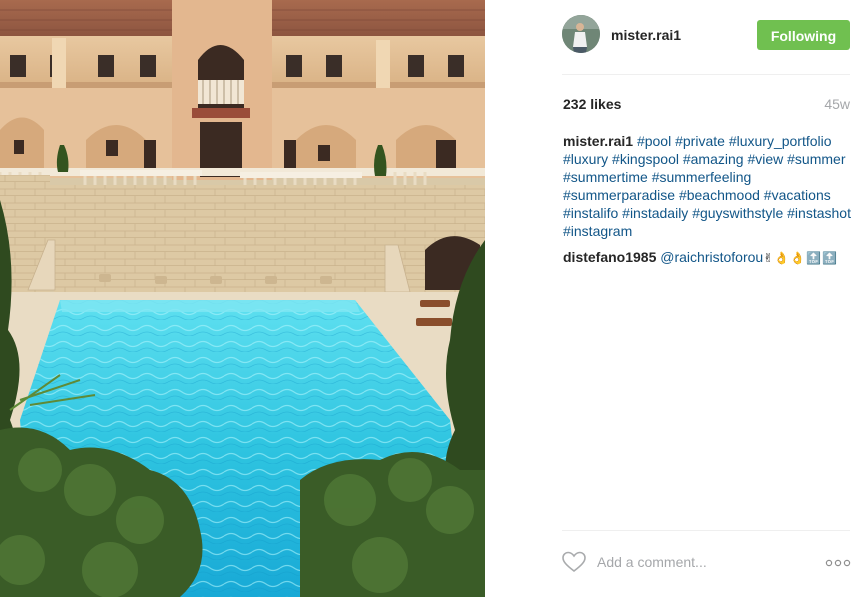 This screenshot has width=857, height=597. What do you see at coordinates (737, 213) in the screenshot?
I see `hashtag-link: #guyswithstyle` at bounding box center [737, 213].